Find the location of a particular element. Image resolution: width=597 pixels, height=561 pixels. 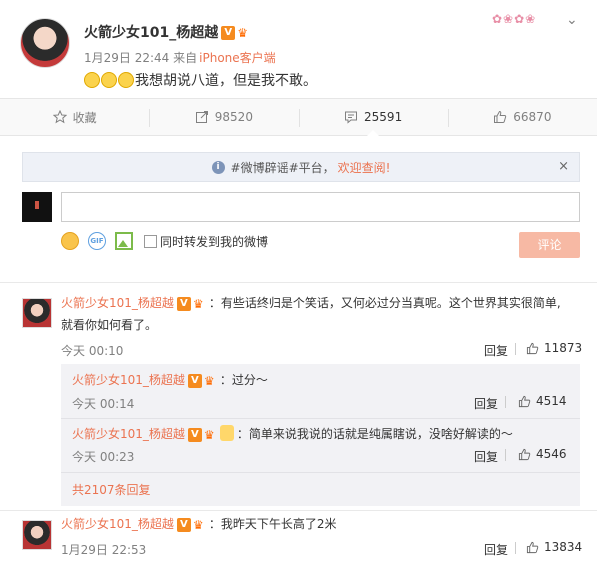

post-author-name: 火箭少女101_杨超越 is located at coordinates (151, 33).